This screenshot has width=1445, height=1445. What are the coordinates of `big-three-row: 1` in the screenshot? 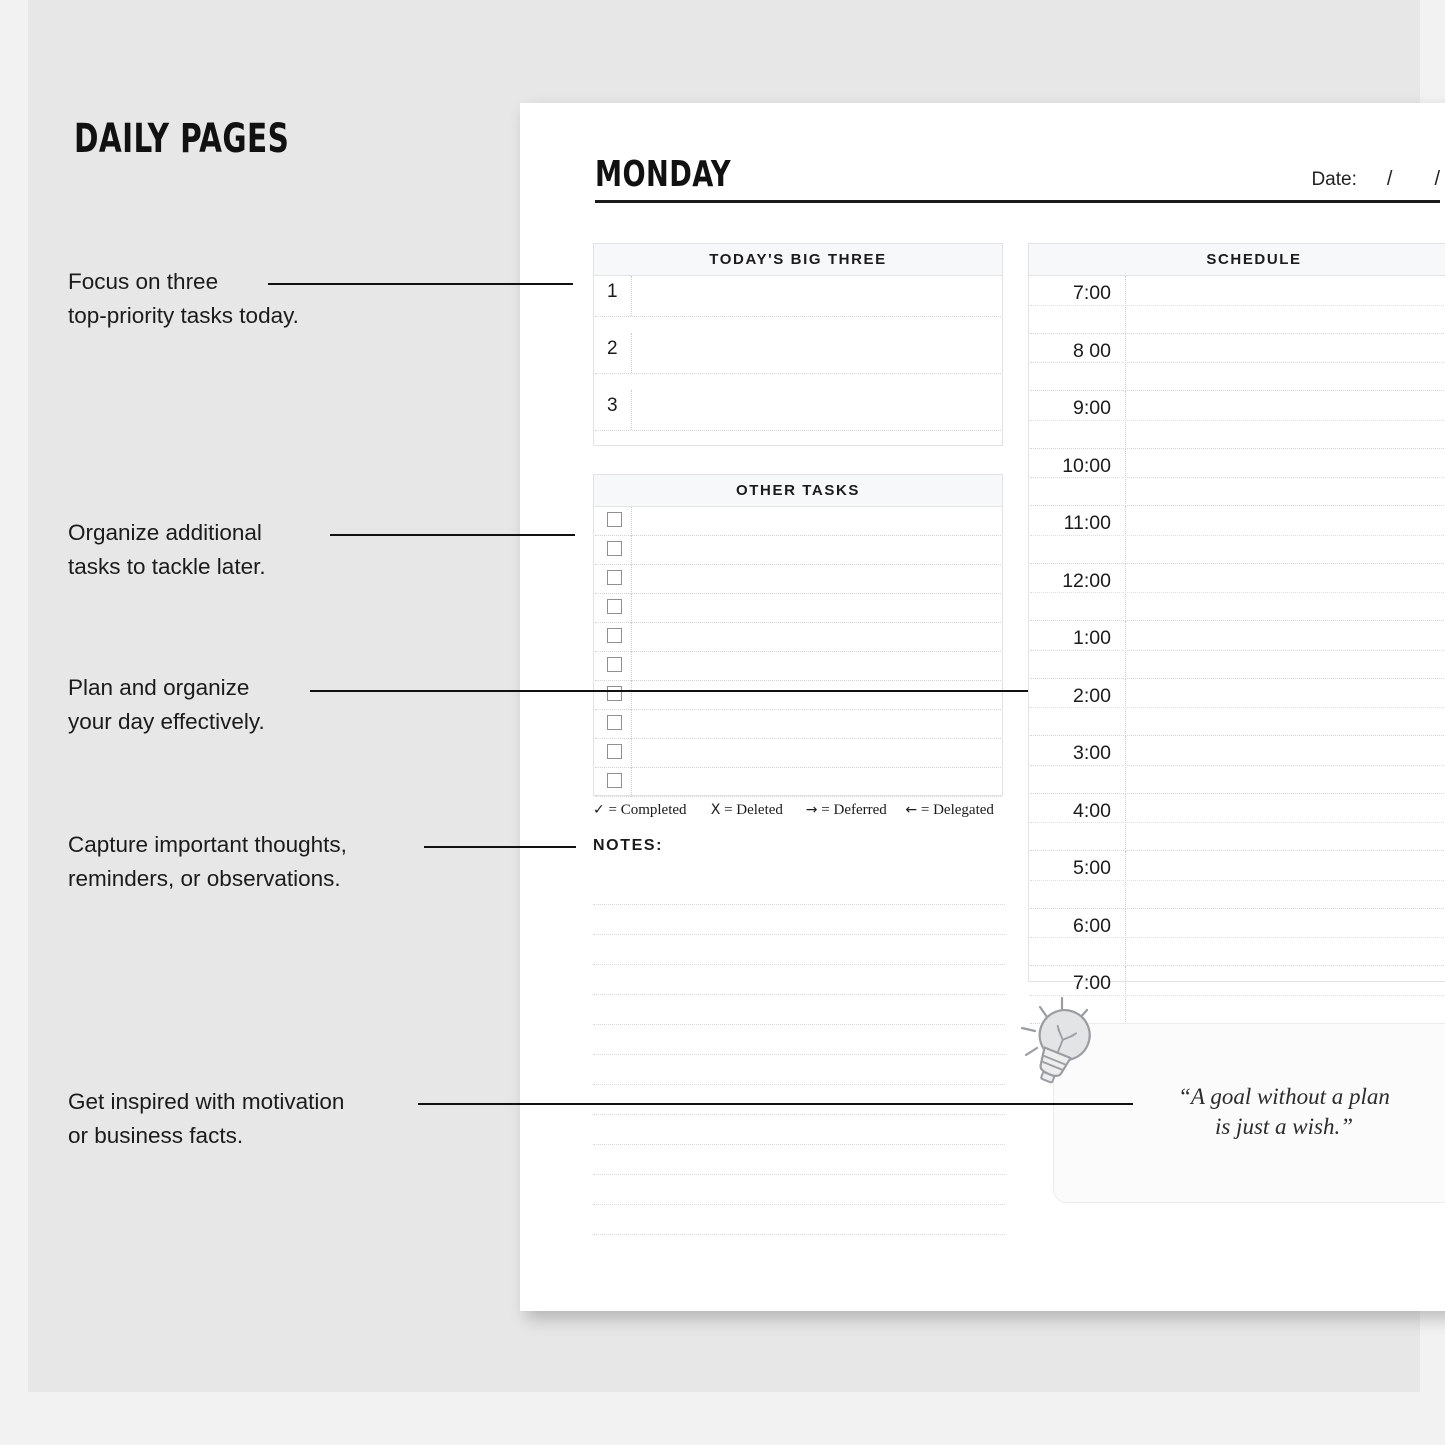 It's located at (798, 304).